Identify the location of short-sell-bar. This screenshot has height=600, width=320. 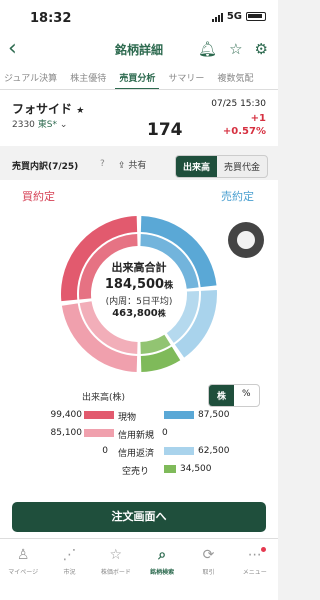
(170, 469).